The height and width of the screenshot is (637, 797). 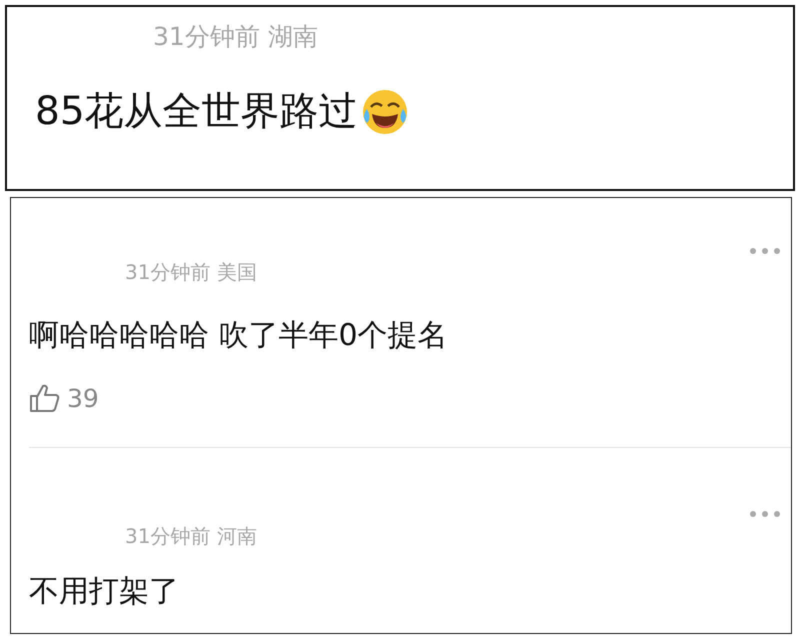 I want to click on comment-meta: 31分钟前 湖南, so click(x=236, y=37).